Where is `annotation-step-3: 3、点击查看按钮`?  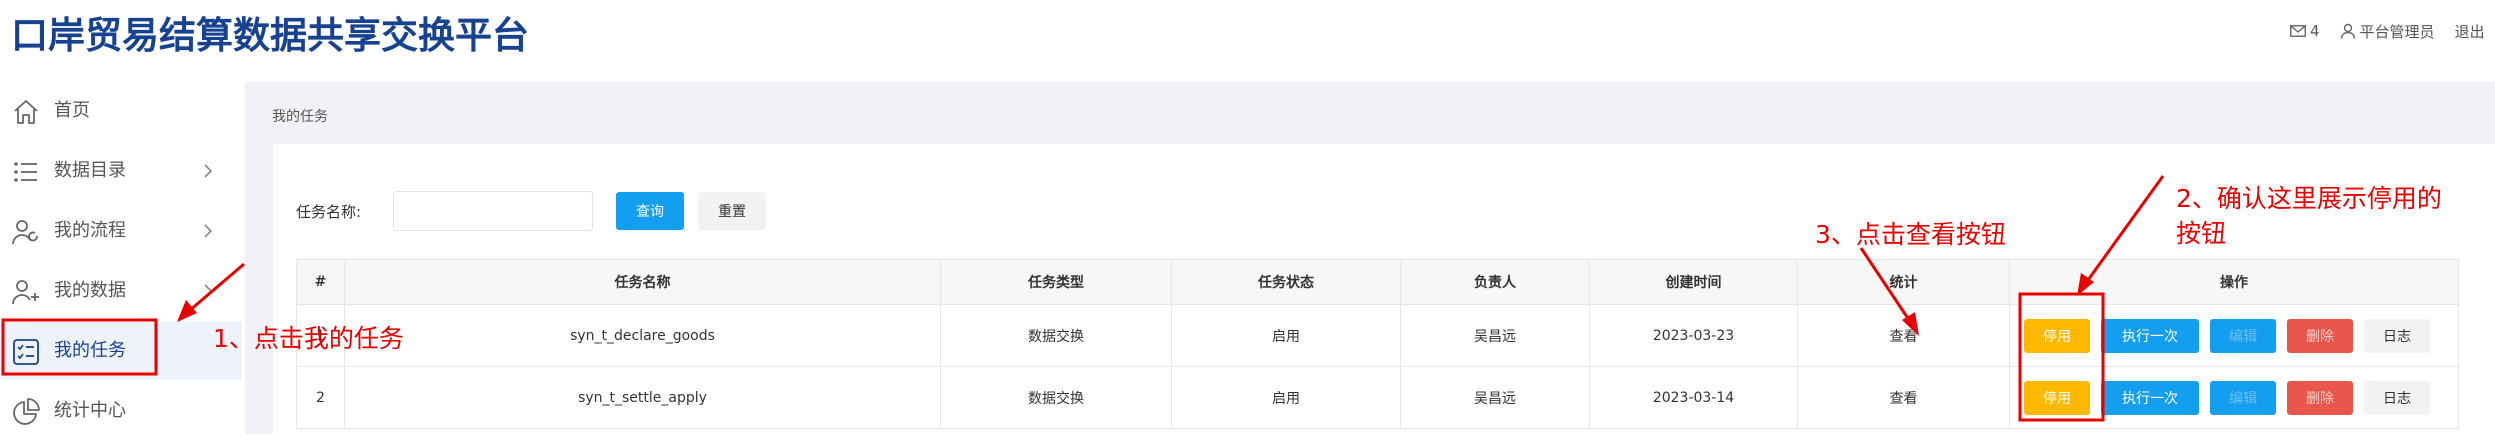 annotation-step-3: 3、点击查看按钮 is located at coordinates (1910, 234).